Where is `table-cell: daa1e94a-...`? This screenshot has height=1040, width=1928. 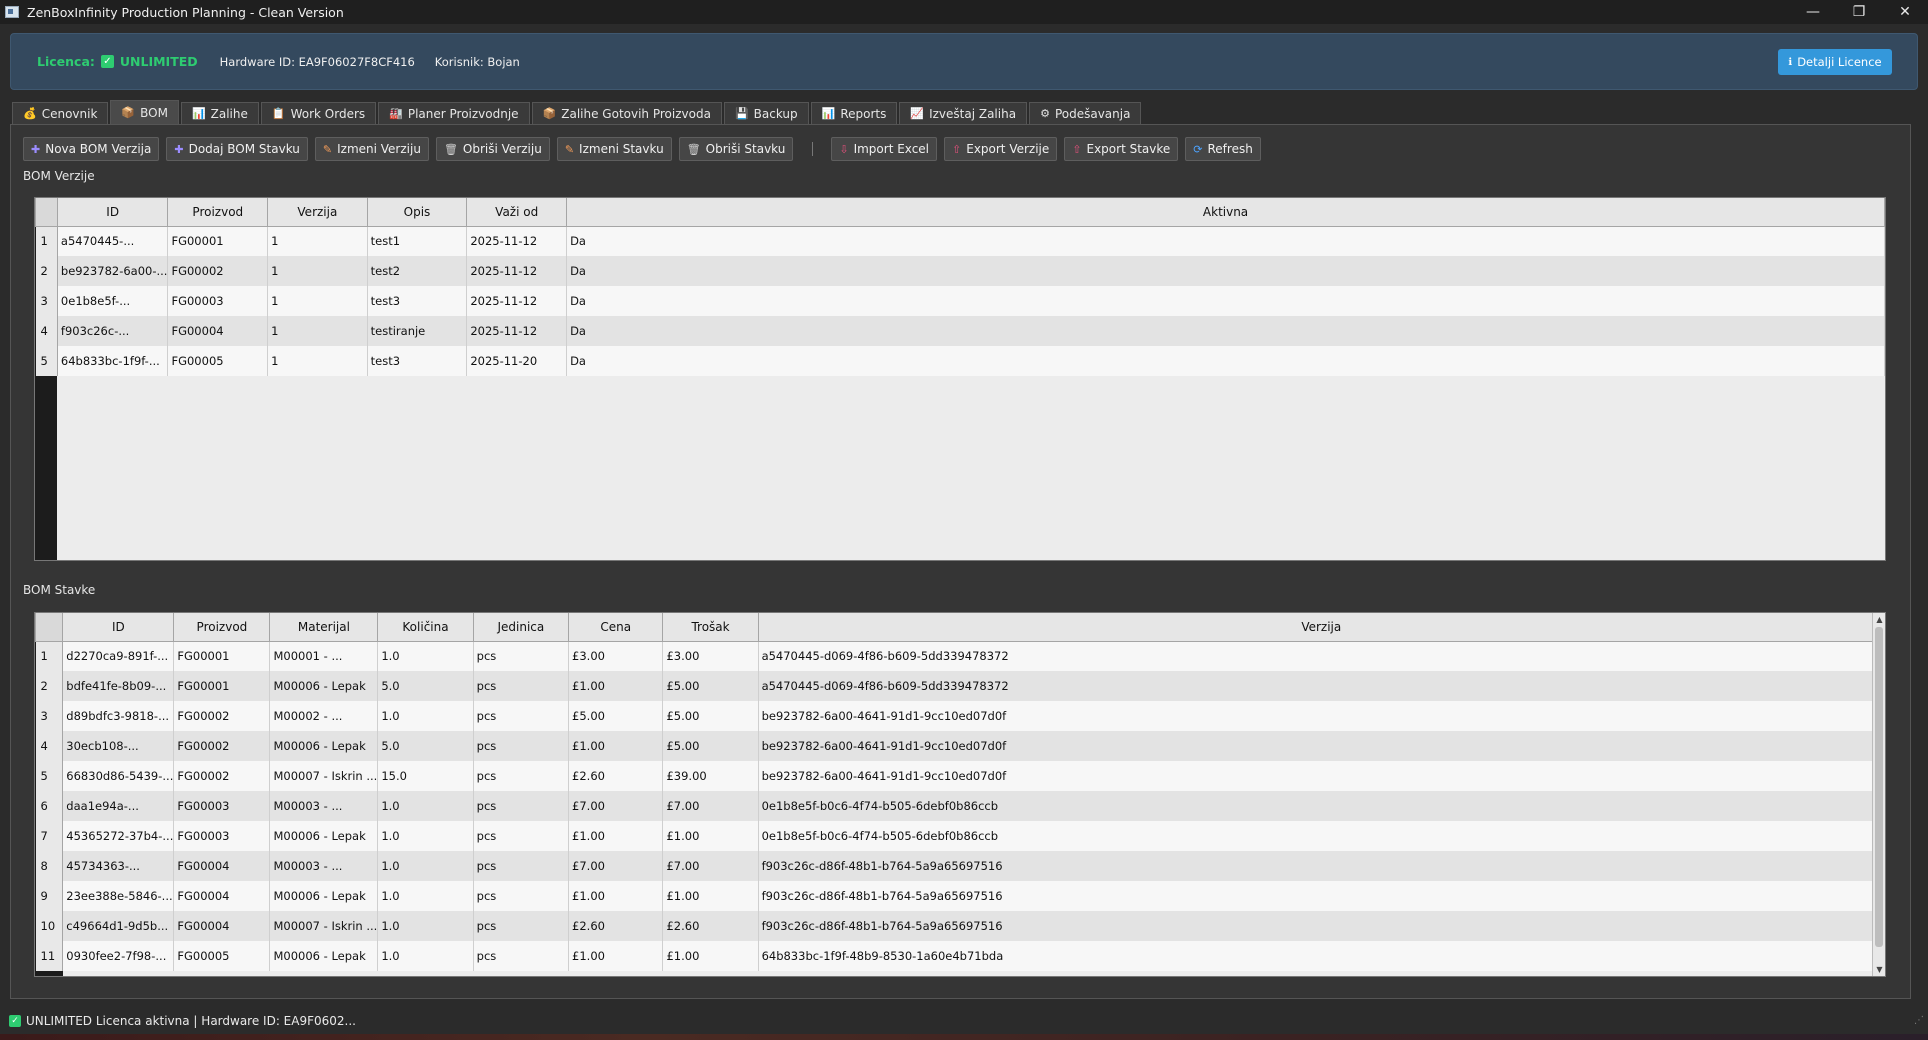 table-cell: daa1e94a-... is located at coordinates (118, 806).